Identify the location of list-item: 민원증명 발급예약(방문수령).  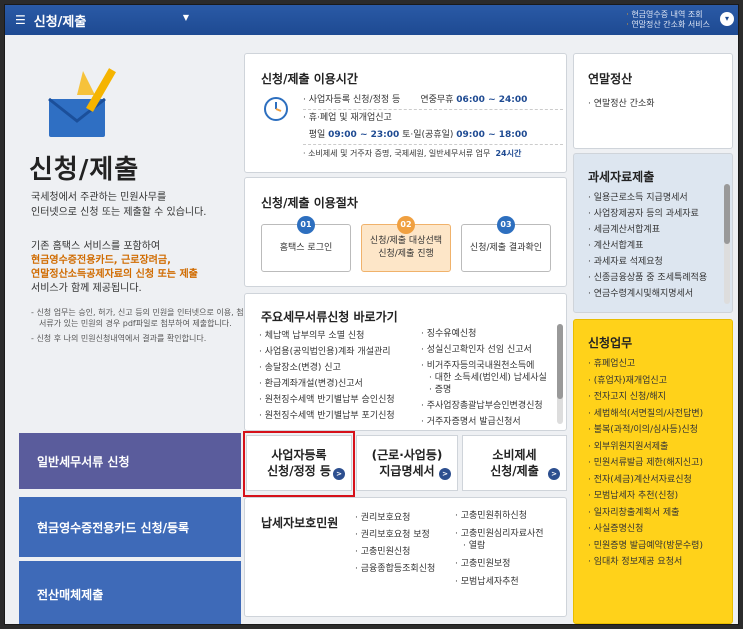
(645, 546).